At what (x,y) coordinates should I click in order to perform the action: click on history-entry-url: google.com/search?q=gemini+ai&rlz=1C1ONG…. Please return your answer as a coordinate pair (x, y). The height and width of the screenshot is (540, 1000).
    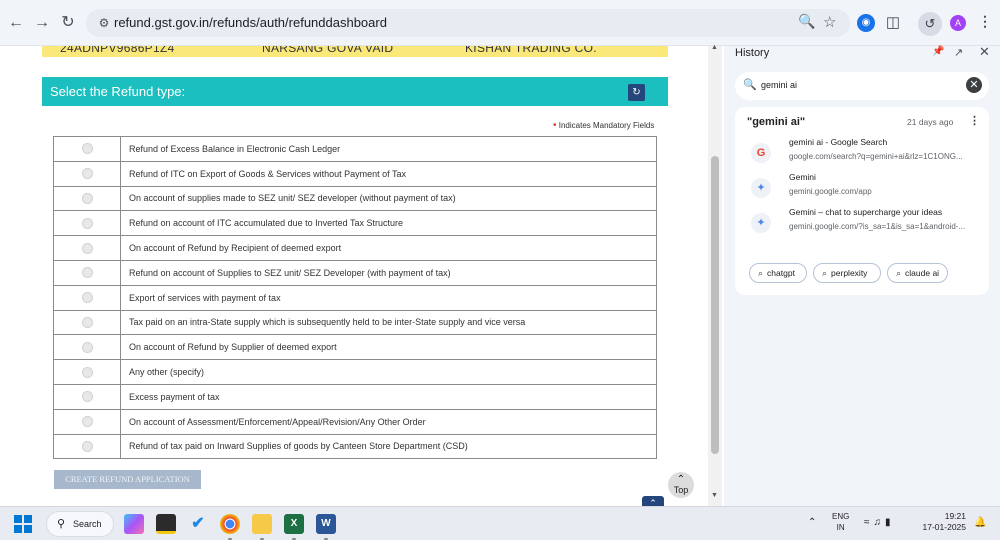
    Looking at the image, I should click on (876, 156).